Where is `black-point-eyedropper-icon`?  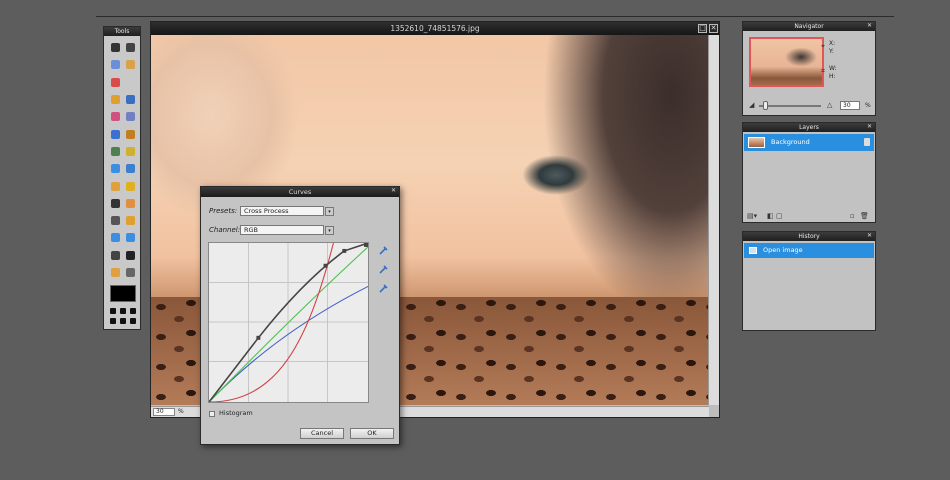
black-point-eyedropper-icon is located at coordinates (384, 250).